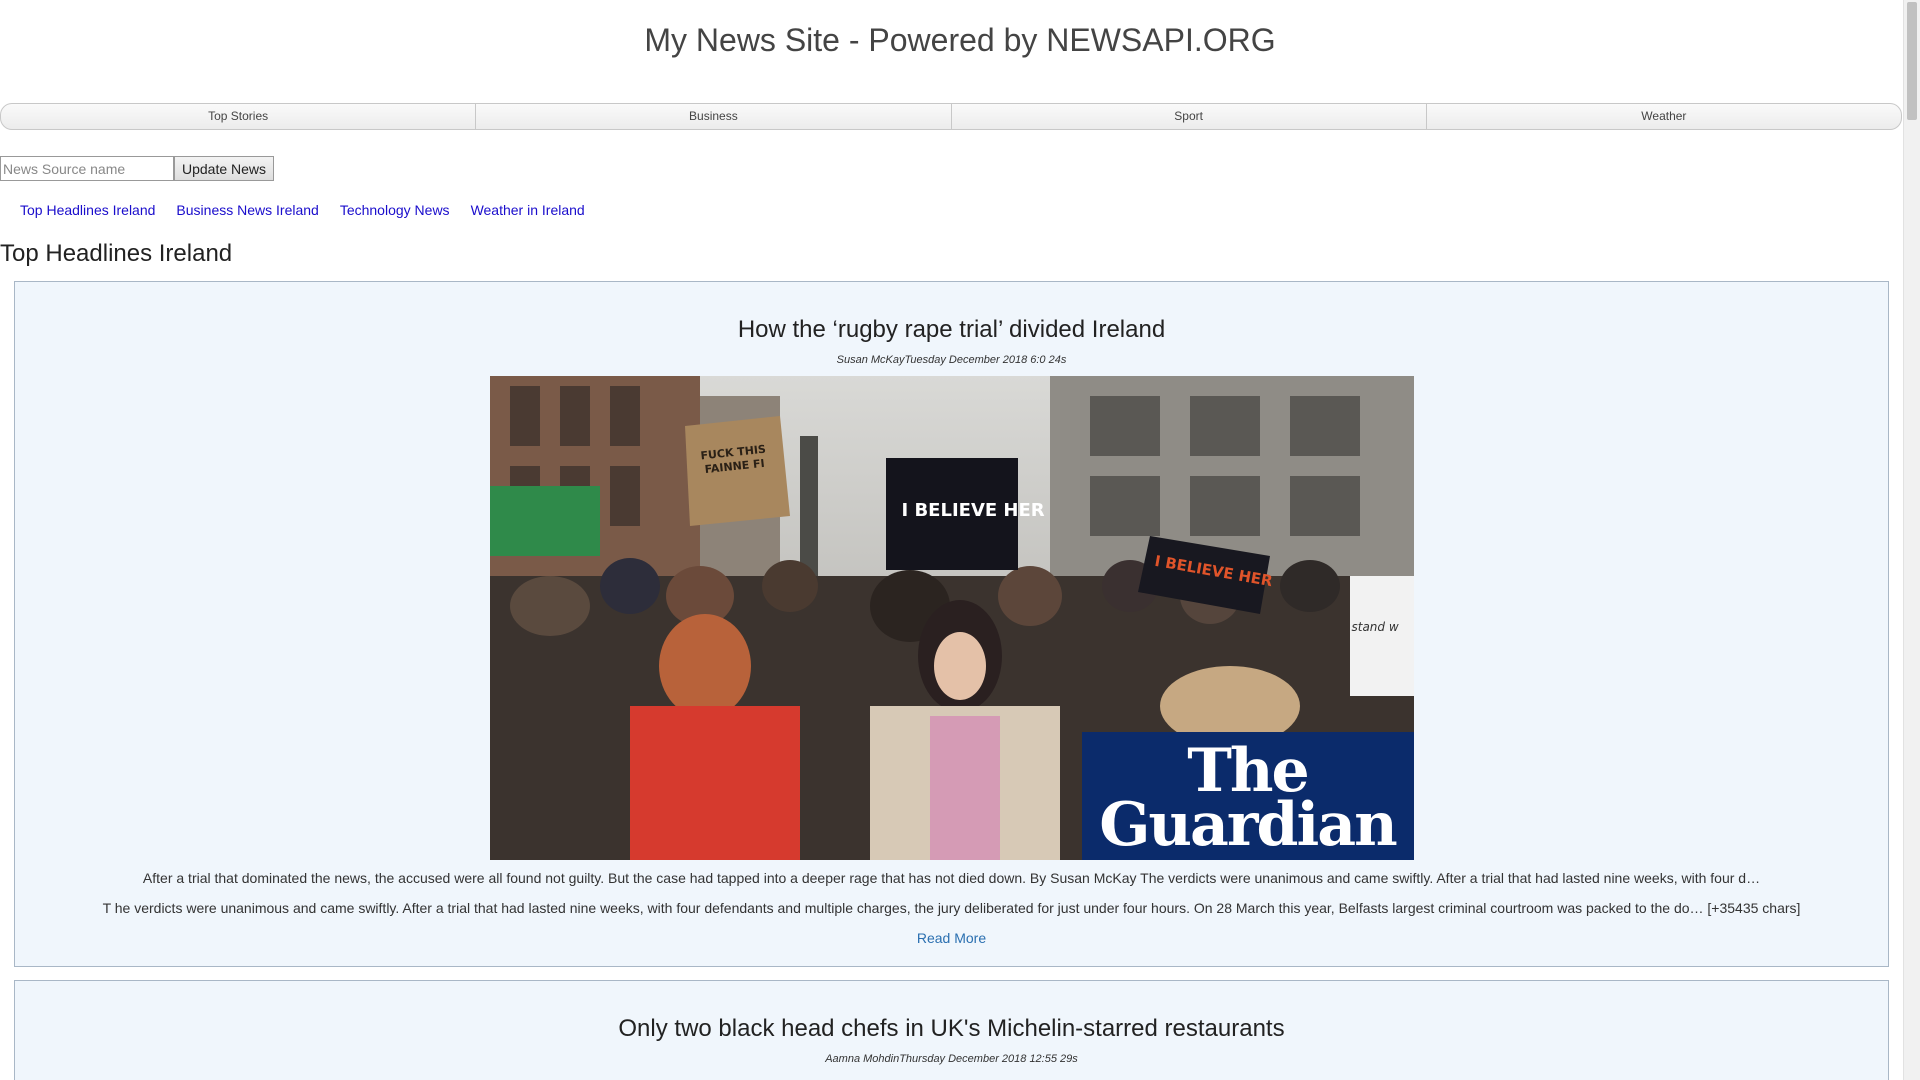  I want to click on source-search-row: Update News, so click(137, 168).